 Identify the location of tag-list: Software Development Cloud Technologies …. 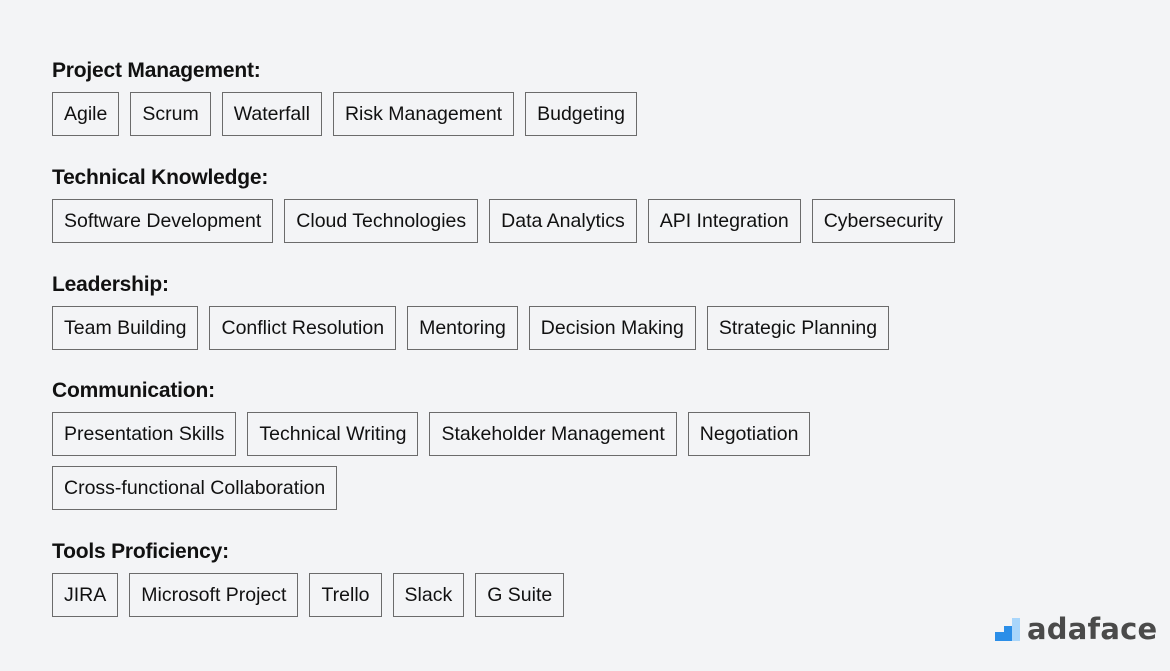
(503, 221).